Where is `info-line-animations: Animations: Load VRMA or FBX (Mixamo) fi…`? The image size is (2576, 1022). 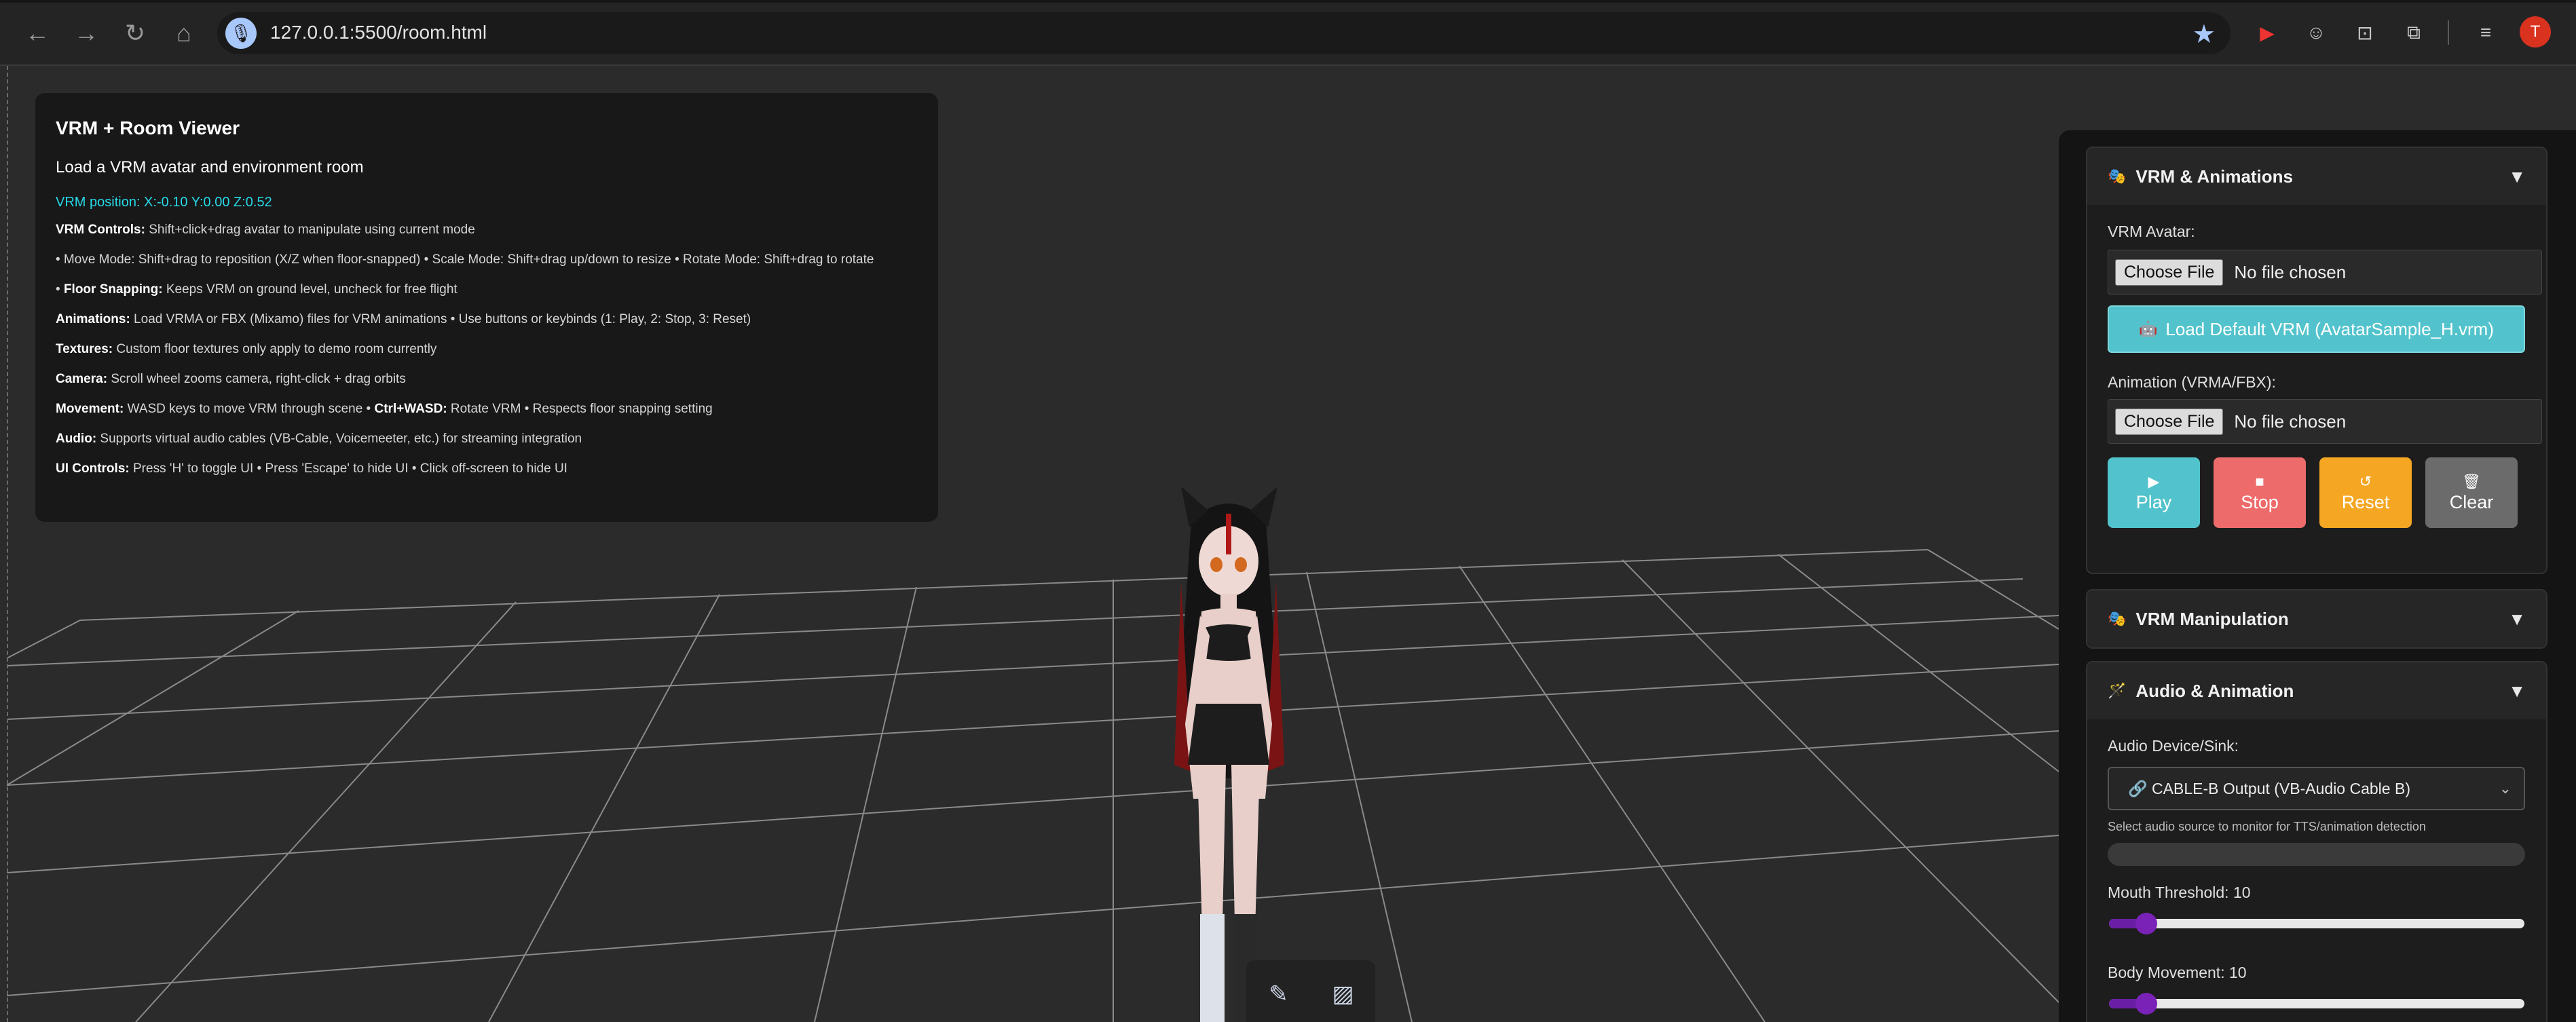
info-line-animations: Animations: Load VRMA or FBX (Mixamo) fi… is located at coordinates (404, 319).